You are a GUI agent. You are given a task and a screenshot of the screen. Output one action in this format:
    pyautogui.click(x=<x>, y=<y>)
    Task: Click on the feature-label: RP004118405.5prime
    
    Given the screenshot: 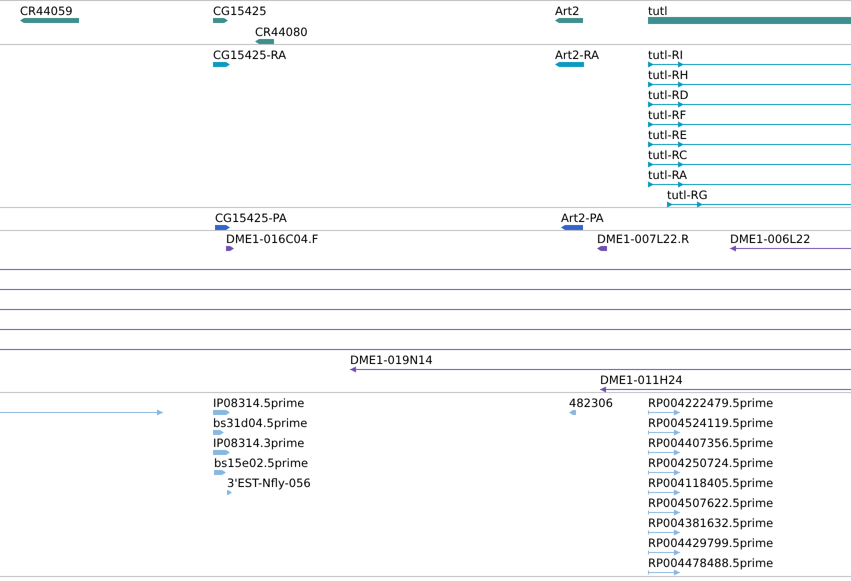 What is the action you would take?
    pyautogui.click(x=711, y=483)
    